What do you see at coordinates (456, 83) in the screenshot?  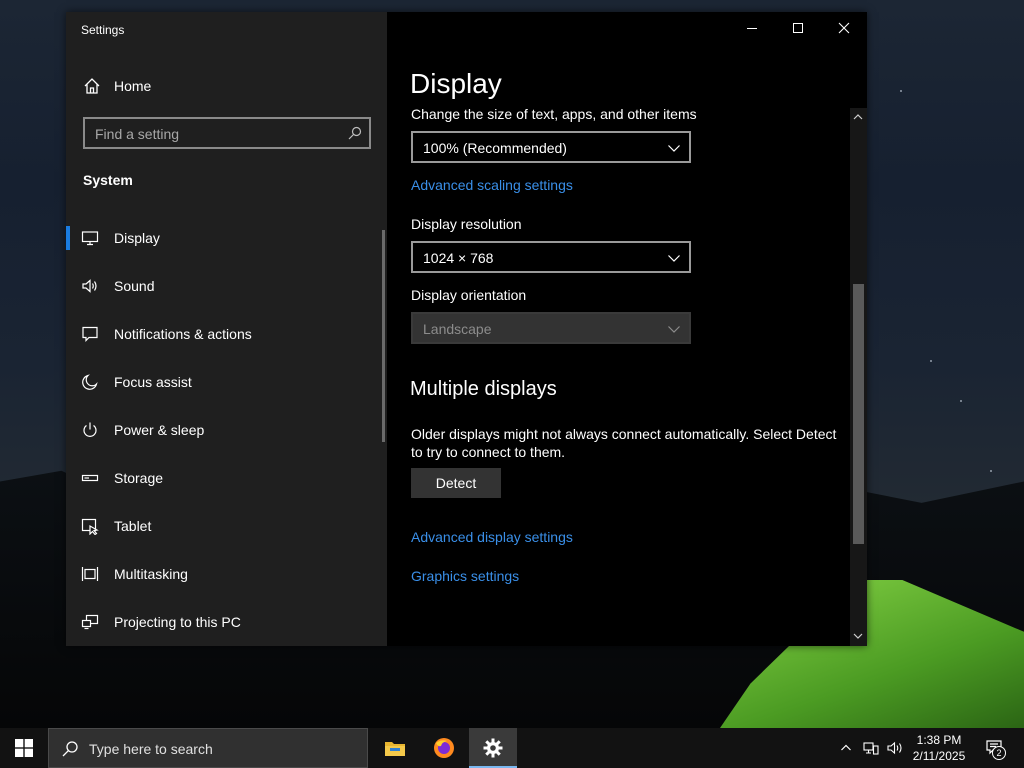 I see `page-title: Display` at bounding box center [456, 83].